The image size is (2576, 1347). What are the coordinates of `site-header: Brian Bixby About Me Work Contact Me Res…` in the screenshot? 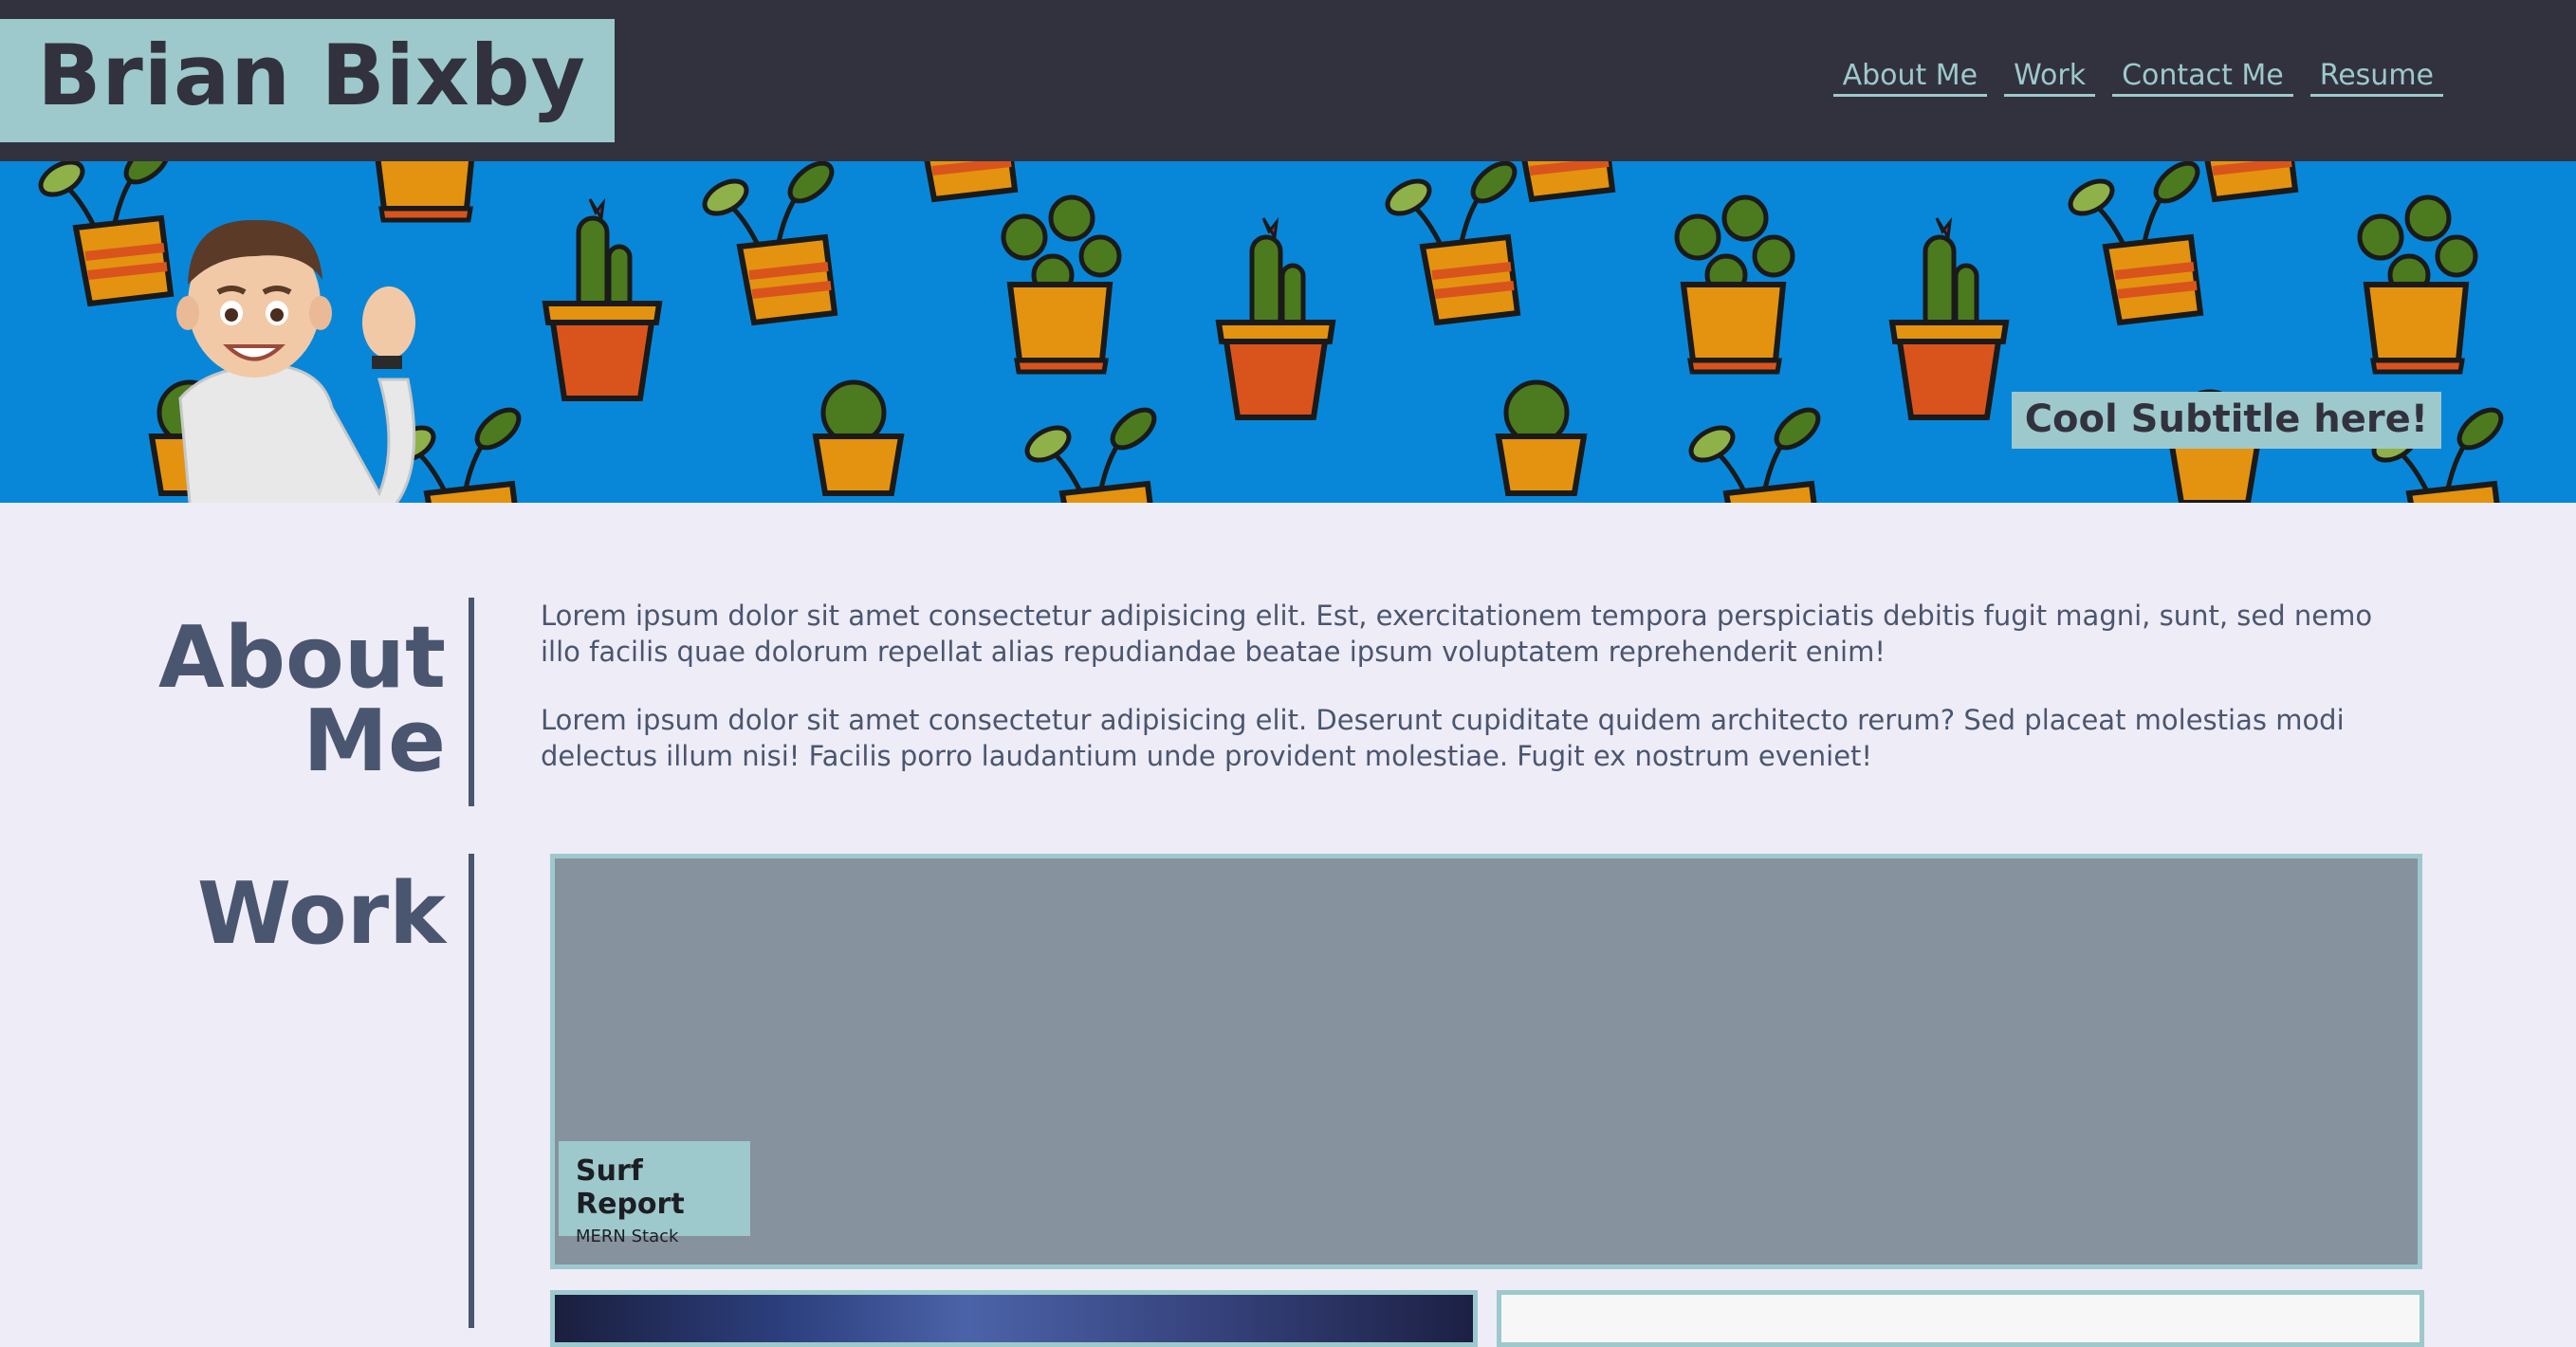 It's located at (1288, 80).